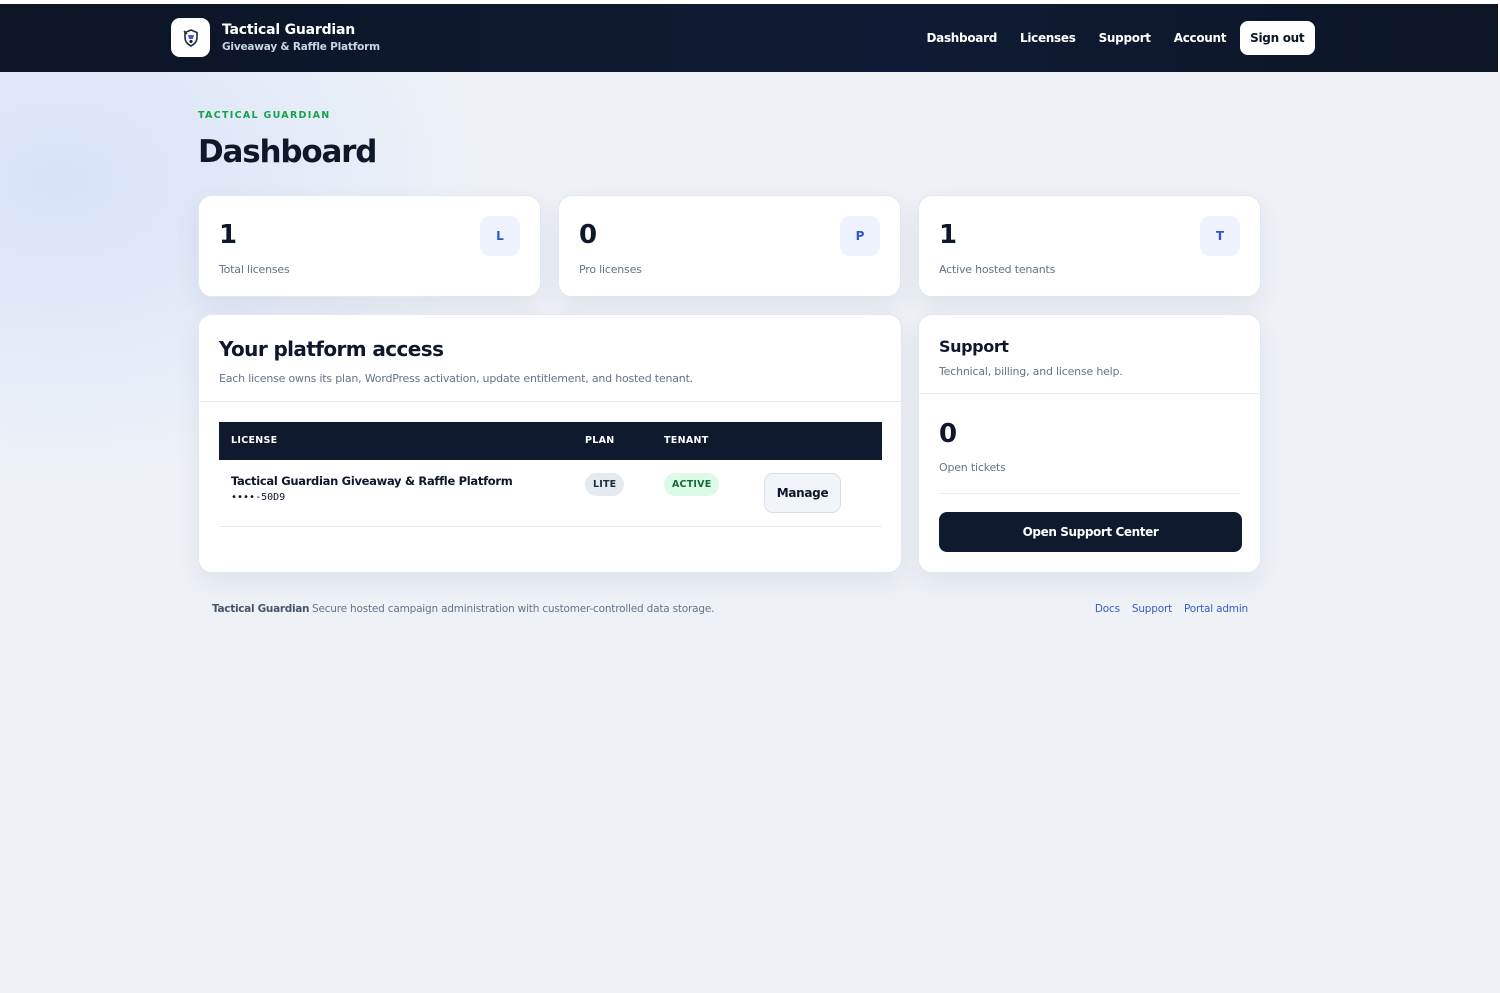 Image resolution: width=1500 pixels, height=993 pixels. Describe the element at coordinates (264, 115) in the screenshot. I see `page-eyebrow: TACTICAL GUARDIAN` at that location.